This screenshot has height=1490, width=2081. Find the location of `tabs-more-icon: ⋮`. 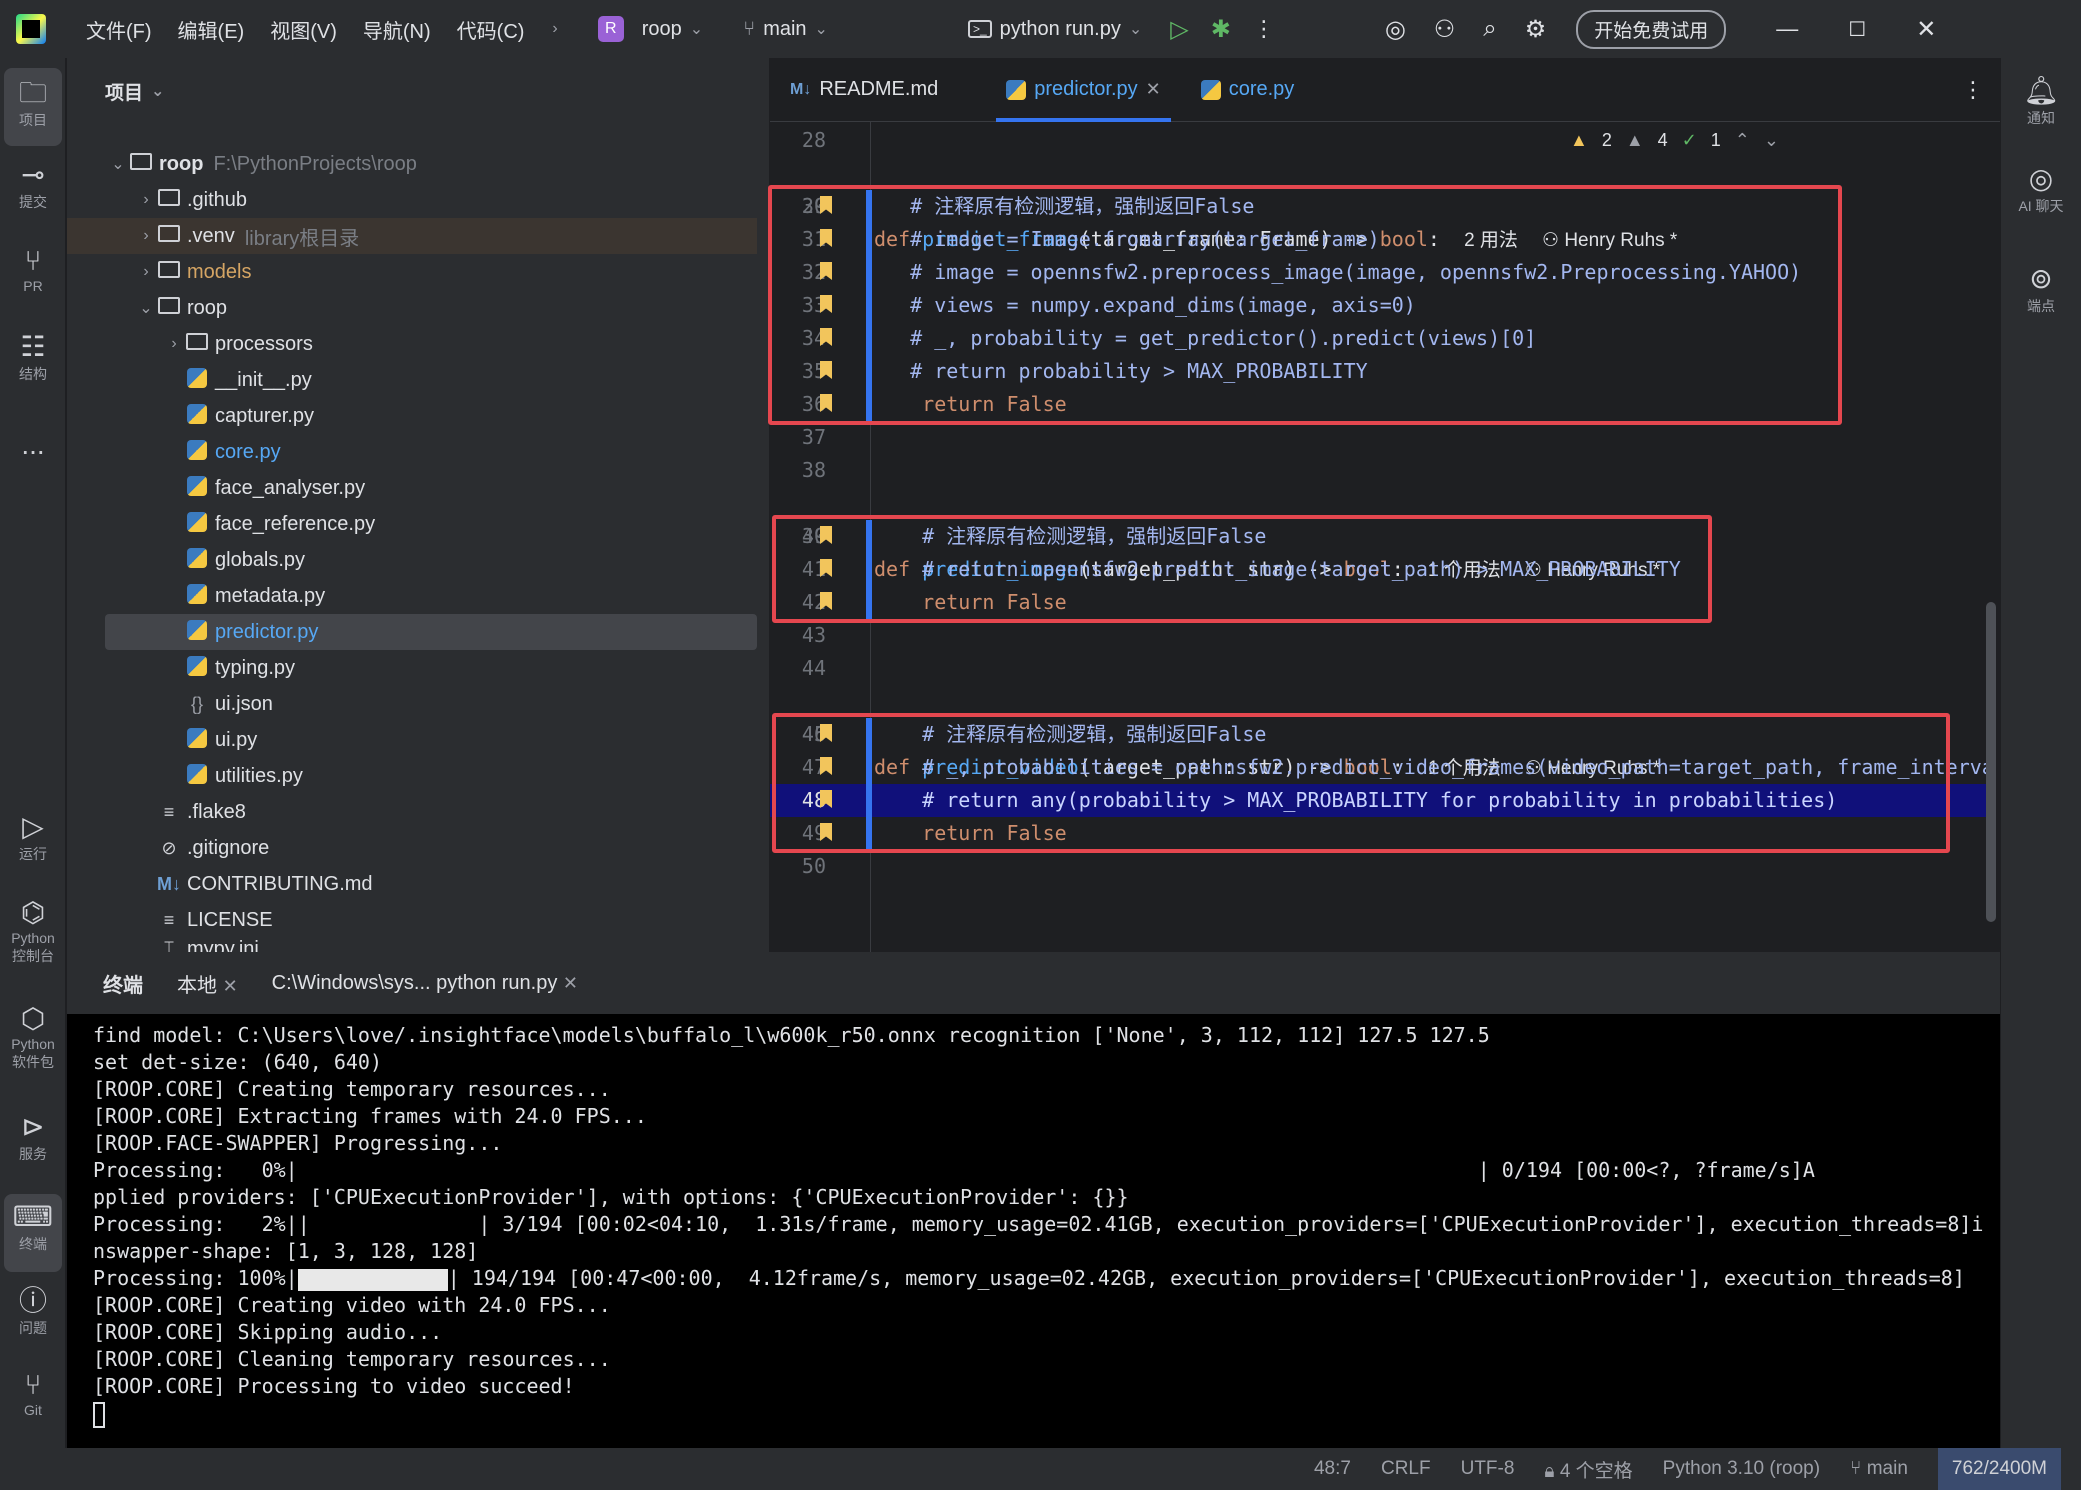

tabs-more-icon: ⋮ is located at coordinates (1973, 90).